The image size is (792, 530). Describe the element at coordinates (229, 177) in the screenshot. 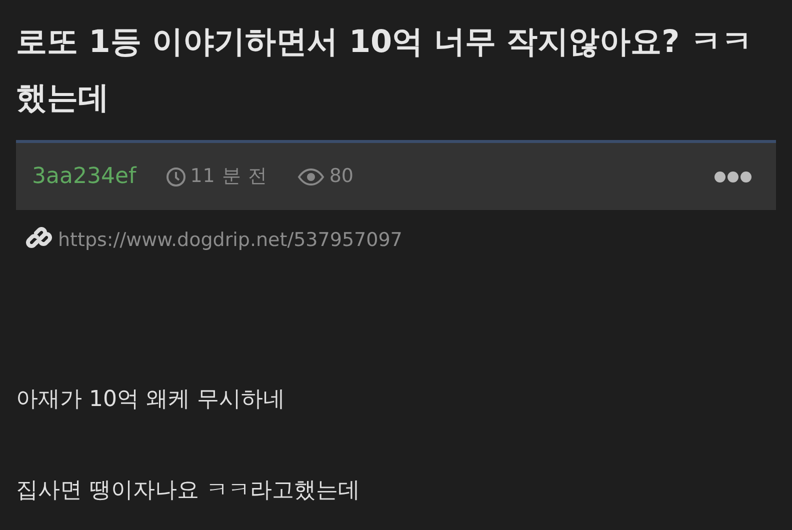

I see `post-time: 11 분 전` at that location.